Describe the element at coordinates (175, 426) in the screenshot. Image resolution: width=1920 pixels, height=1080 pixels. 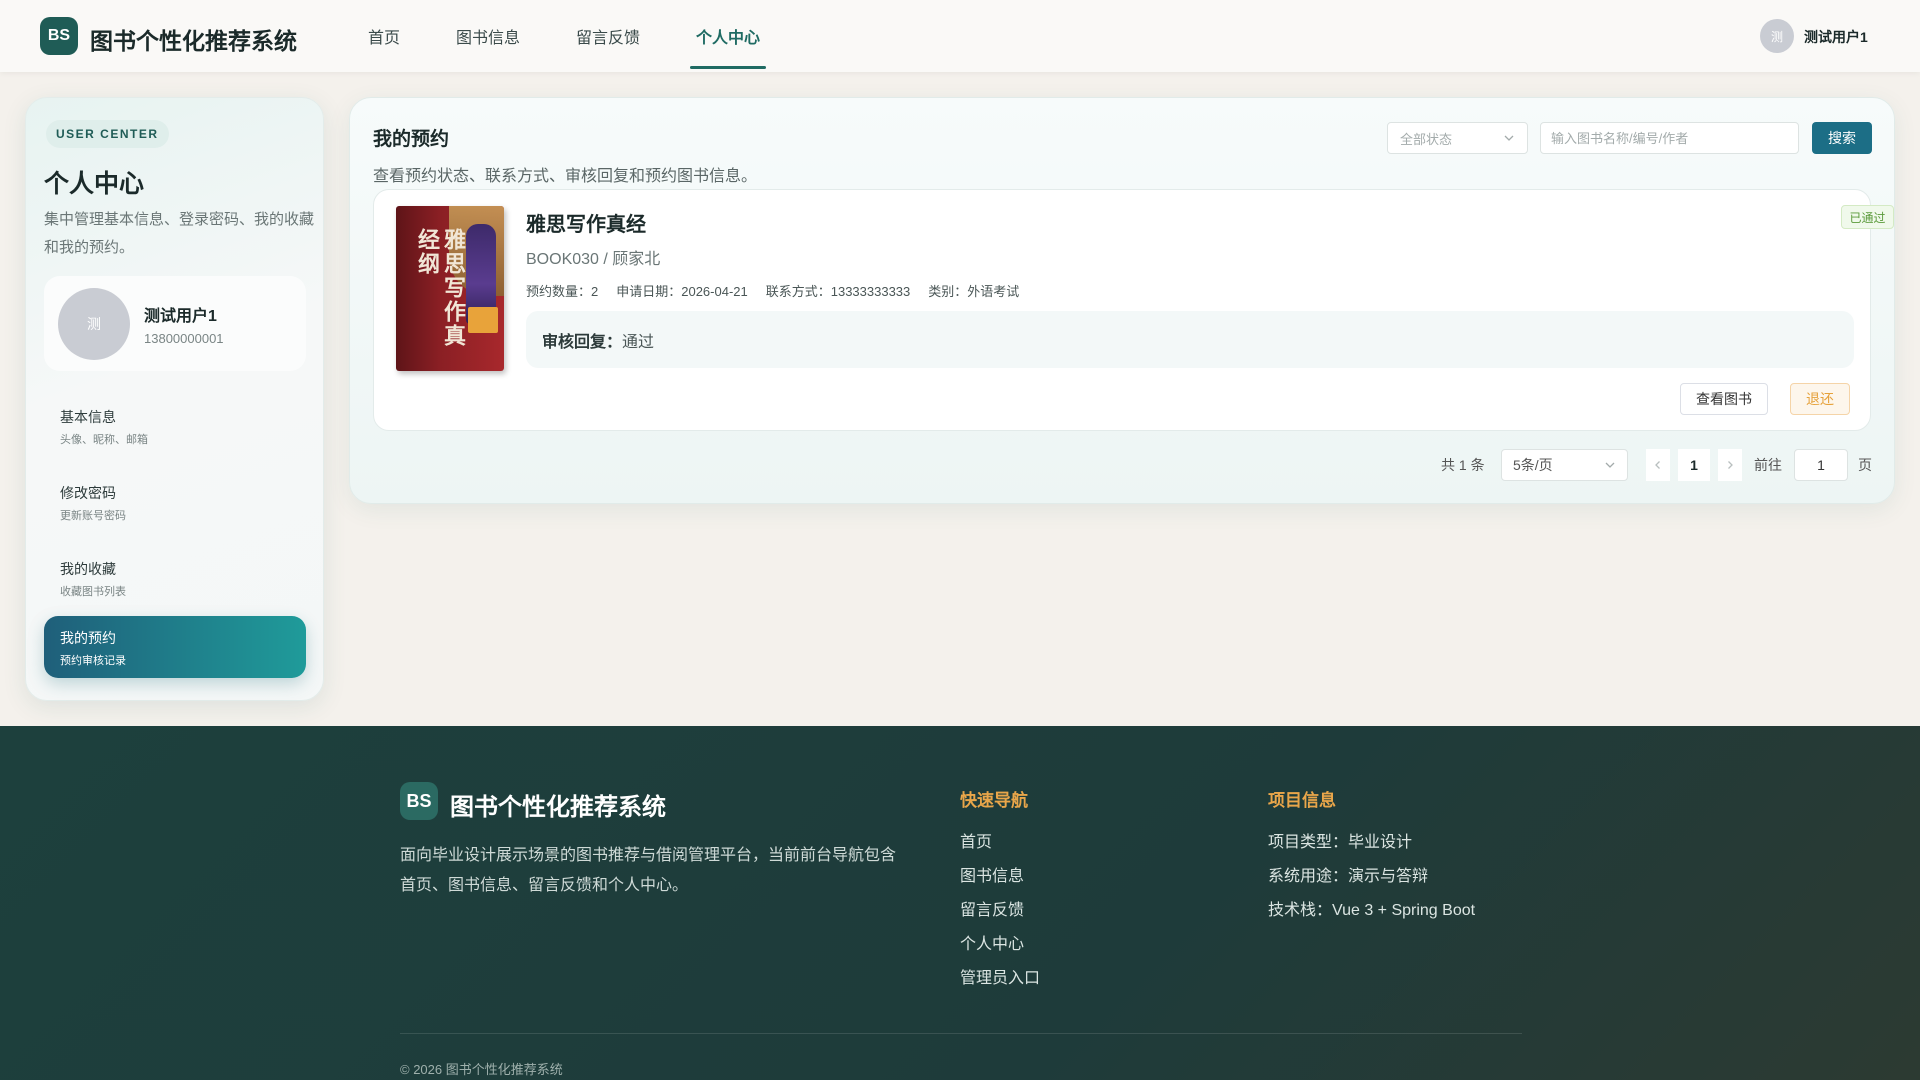
I see `sidebar-item-basic-info: 基本信息 头像、昵称、邮箱` at that location.